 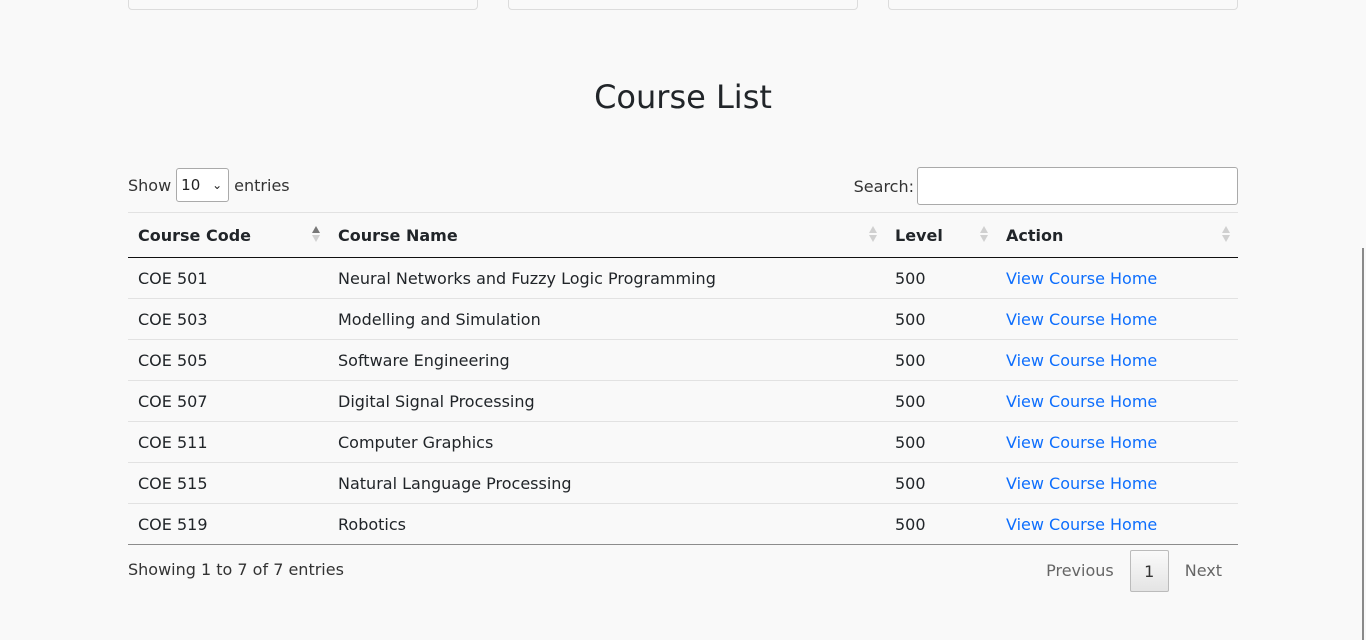 I want to click on course-code-cell: COE 511, so click(x=228, y=442).